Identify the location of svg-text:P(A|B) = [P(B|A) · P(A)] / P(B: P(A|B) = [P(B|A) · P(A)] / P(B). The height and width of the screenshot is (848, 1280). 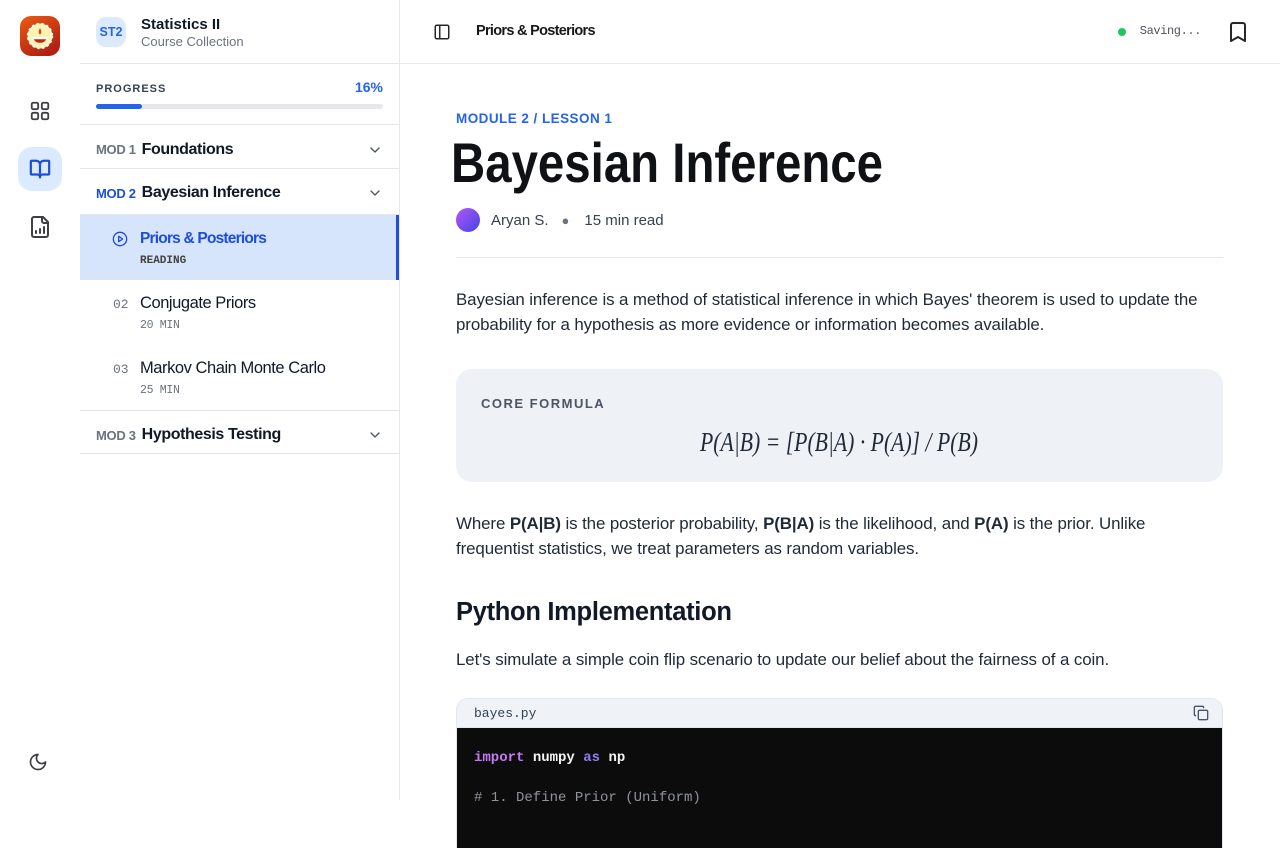
(838, 441).